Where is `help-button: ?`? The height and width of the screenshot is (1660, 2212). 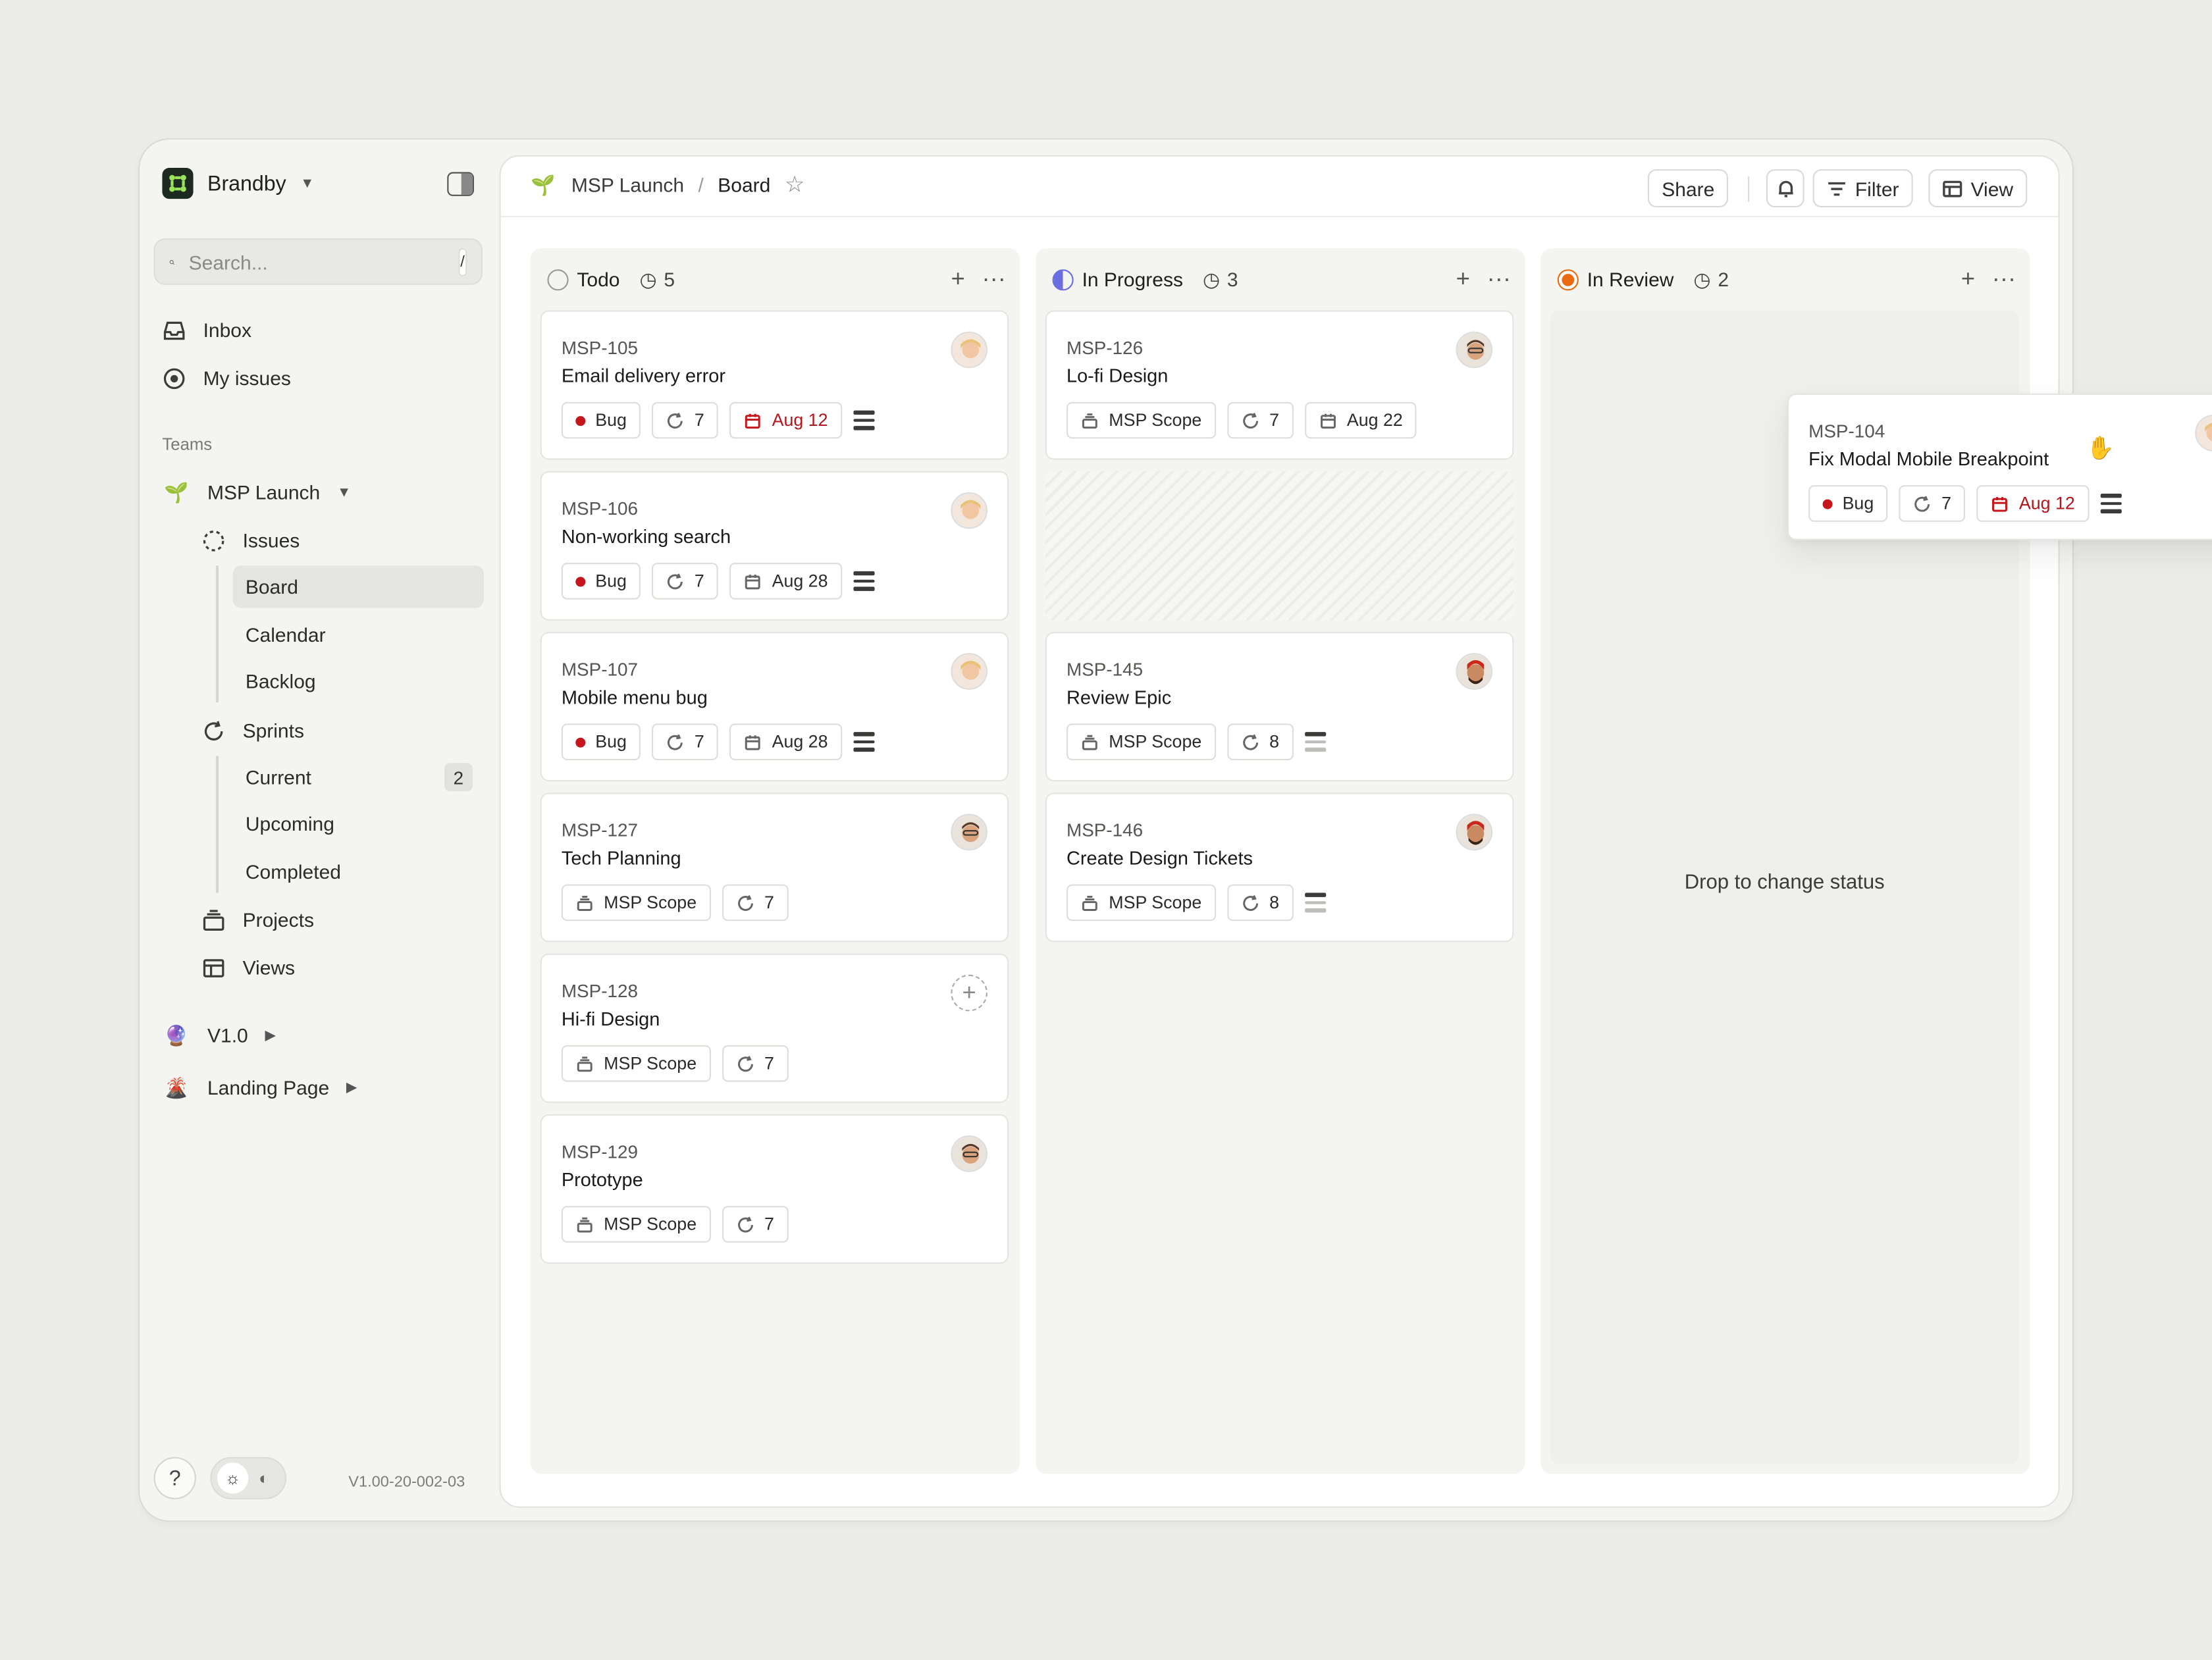
help-button: ? is located at coordinates (174, 1478).